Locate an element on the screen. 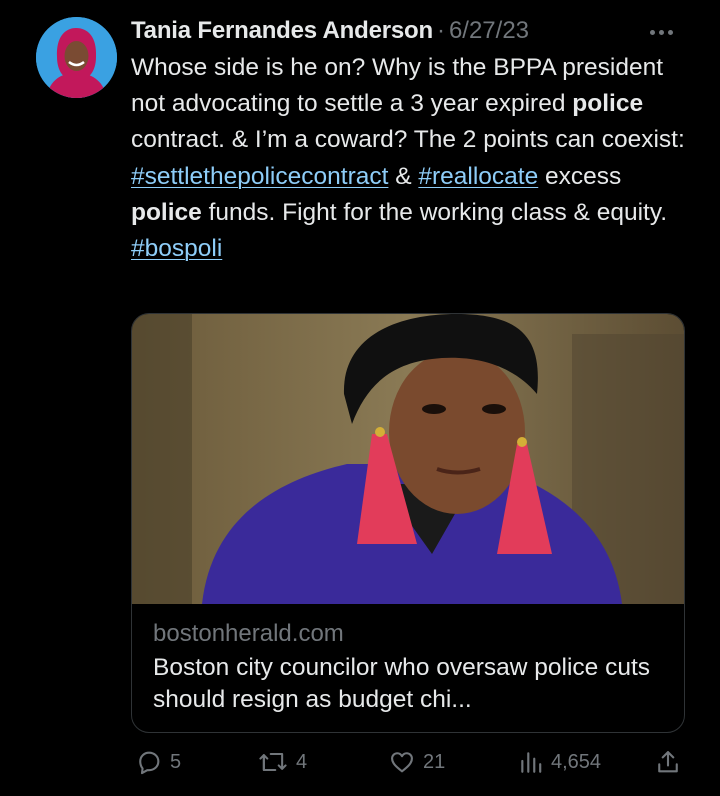 The width and height of the screenshot is (720, 796). reply-icon is located at coordinates (149, 763).